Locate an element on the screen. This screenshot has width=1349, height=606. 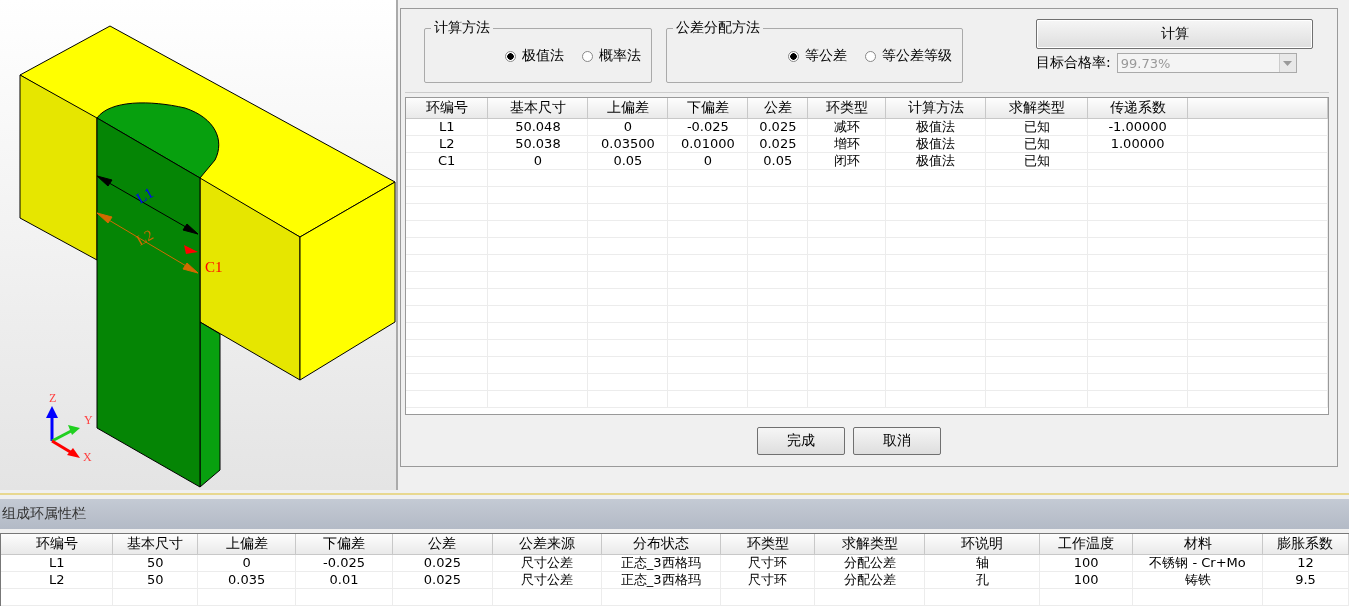
radio-label: 等公差等级 is located at coordinates (917, 56).